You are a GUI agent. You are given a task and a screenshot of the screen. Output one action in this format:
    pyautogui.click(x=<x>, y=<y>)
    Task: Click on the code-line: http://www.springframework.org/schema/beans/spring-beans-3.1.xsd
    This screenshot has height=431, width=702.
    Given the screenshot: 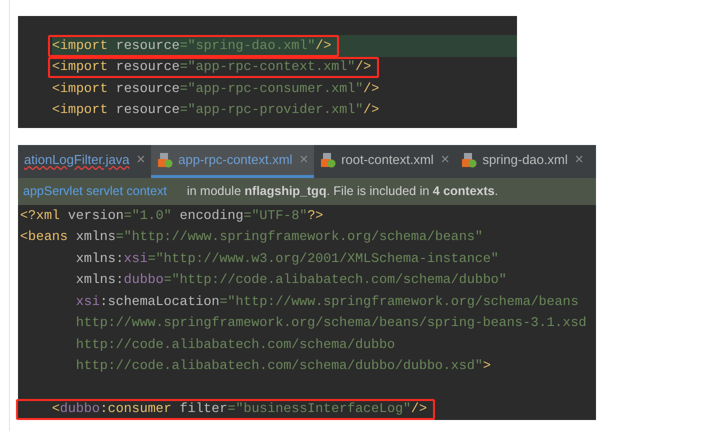 What is the action you would take?
    pyautogui.click(x=330, y=323)
    